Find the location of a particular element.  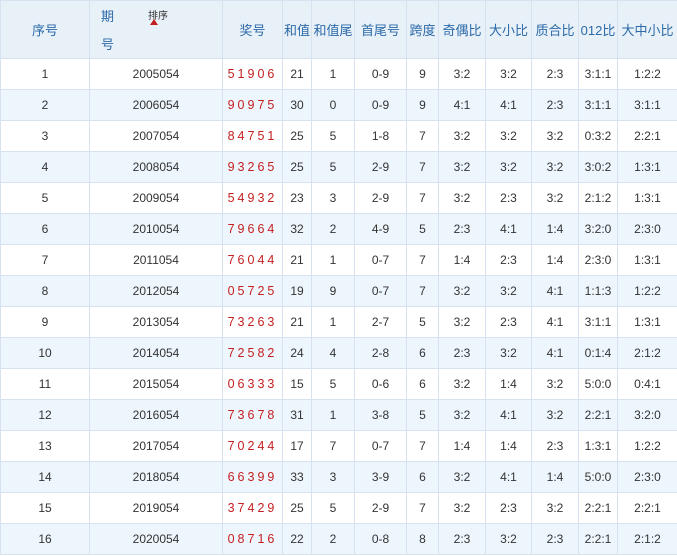

cell-sum-tail: 4 is located at coordinates (333, 353).